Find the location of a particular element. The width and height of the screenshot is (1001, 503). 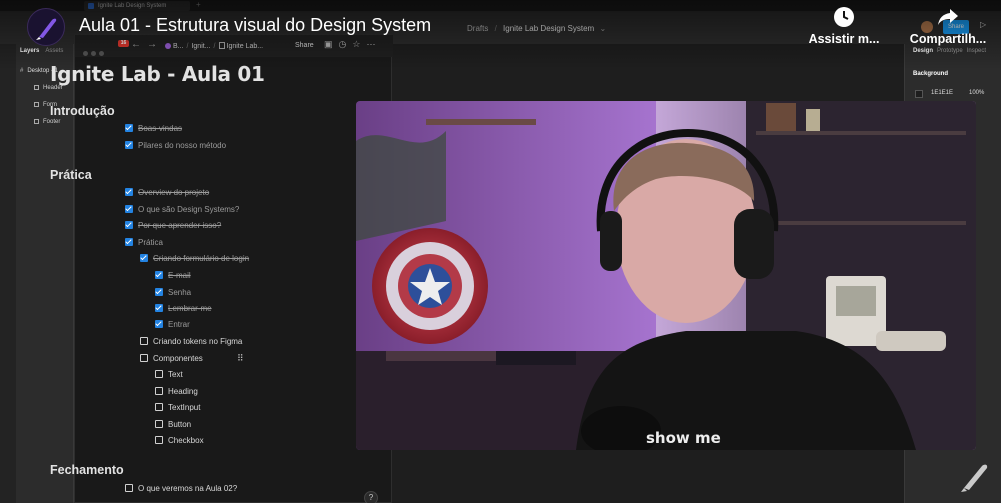

close-dot is located at coordinates (85, 53).